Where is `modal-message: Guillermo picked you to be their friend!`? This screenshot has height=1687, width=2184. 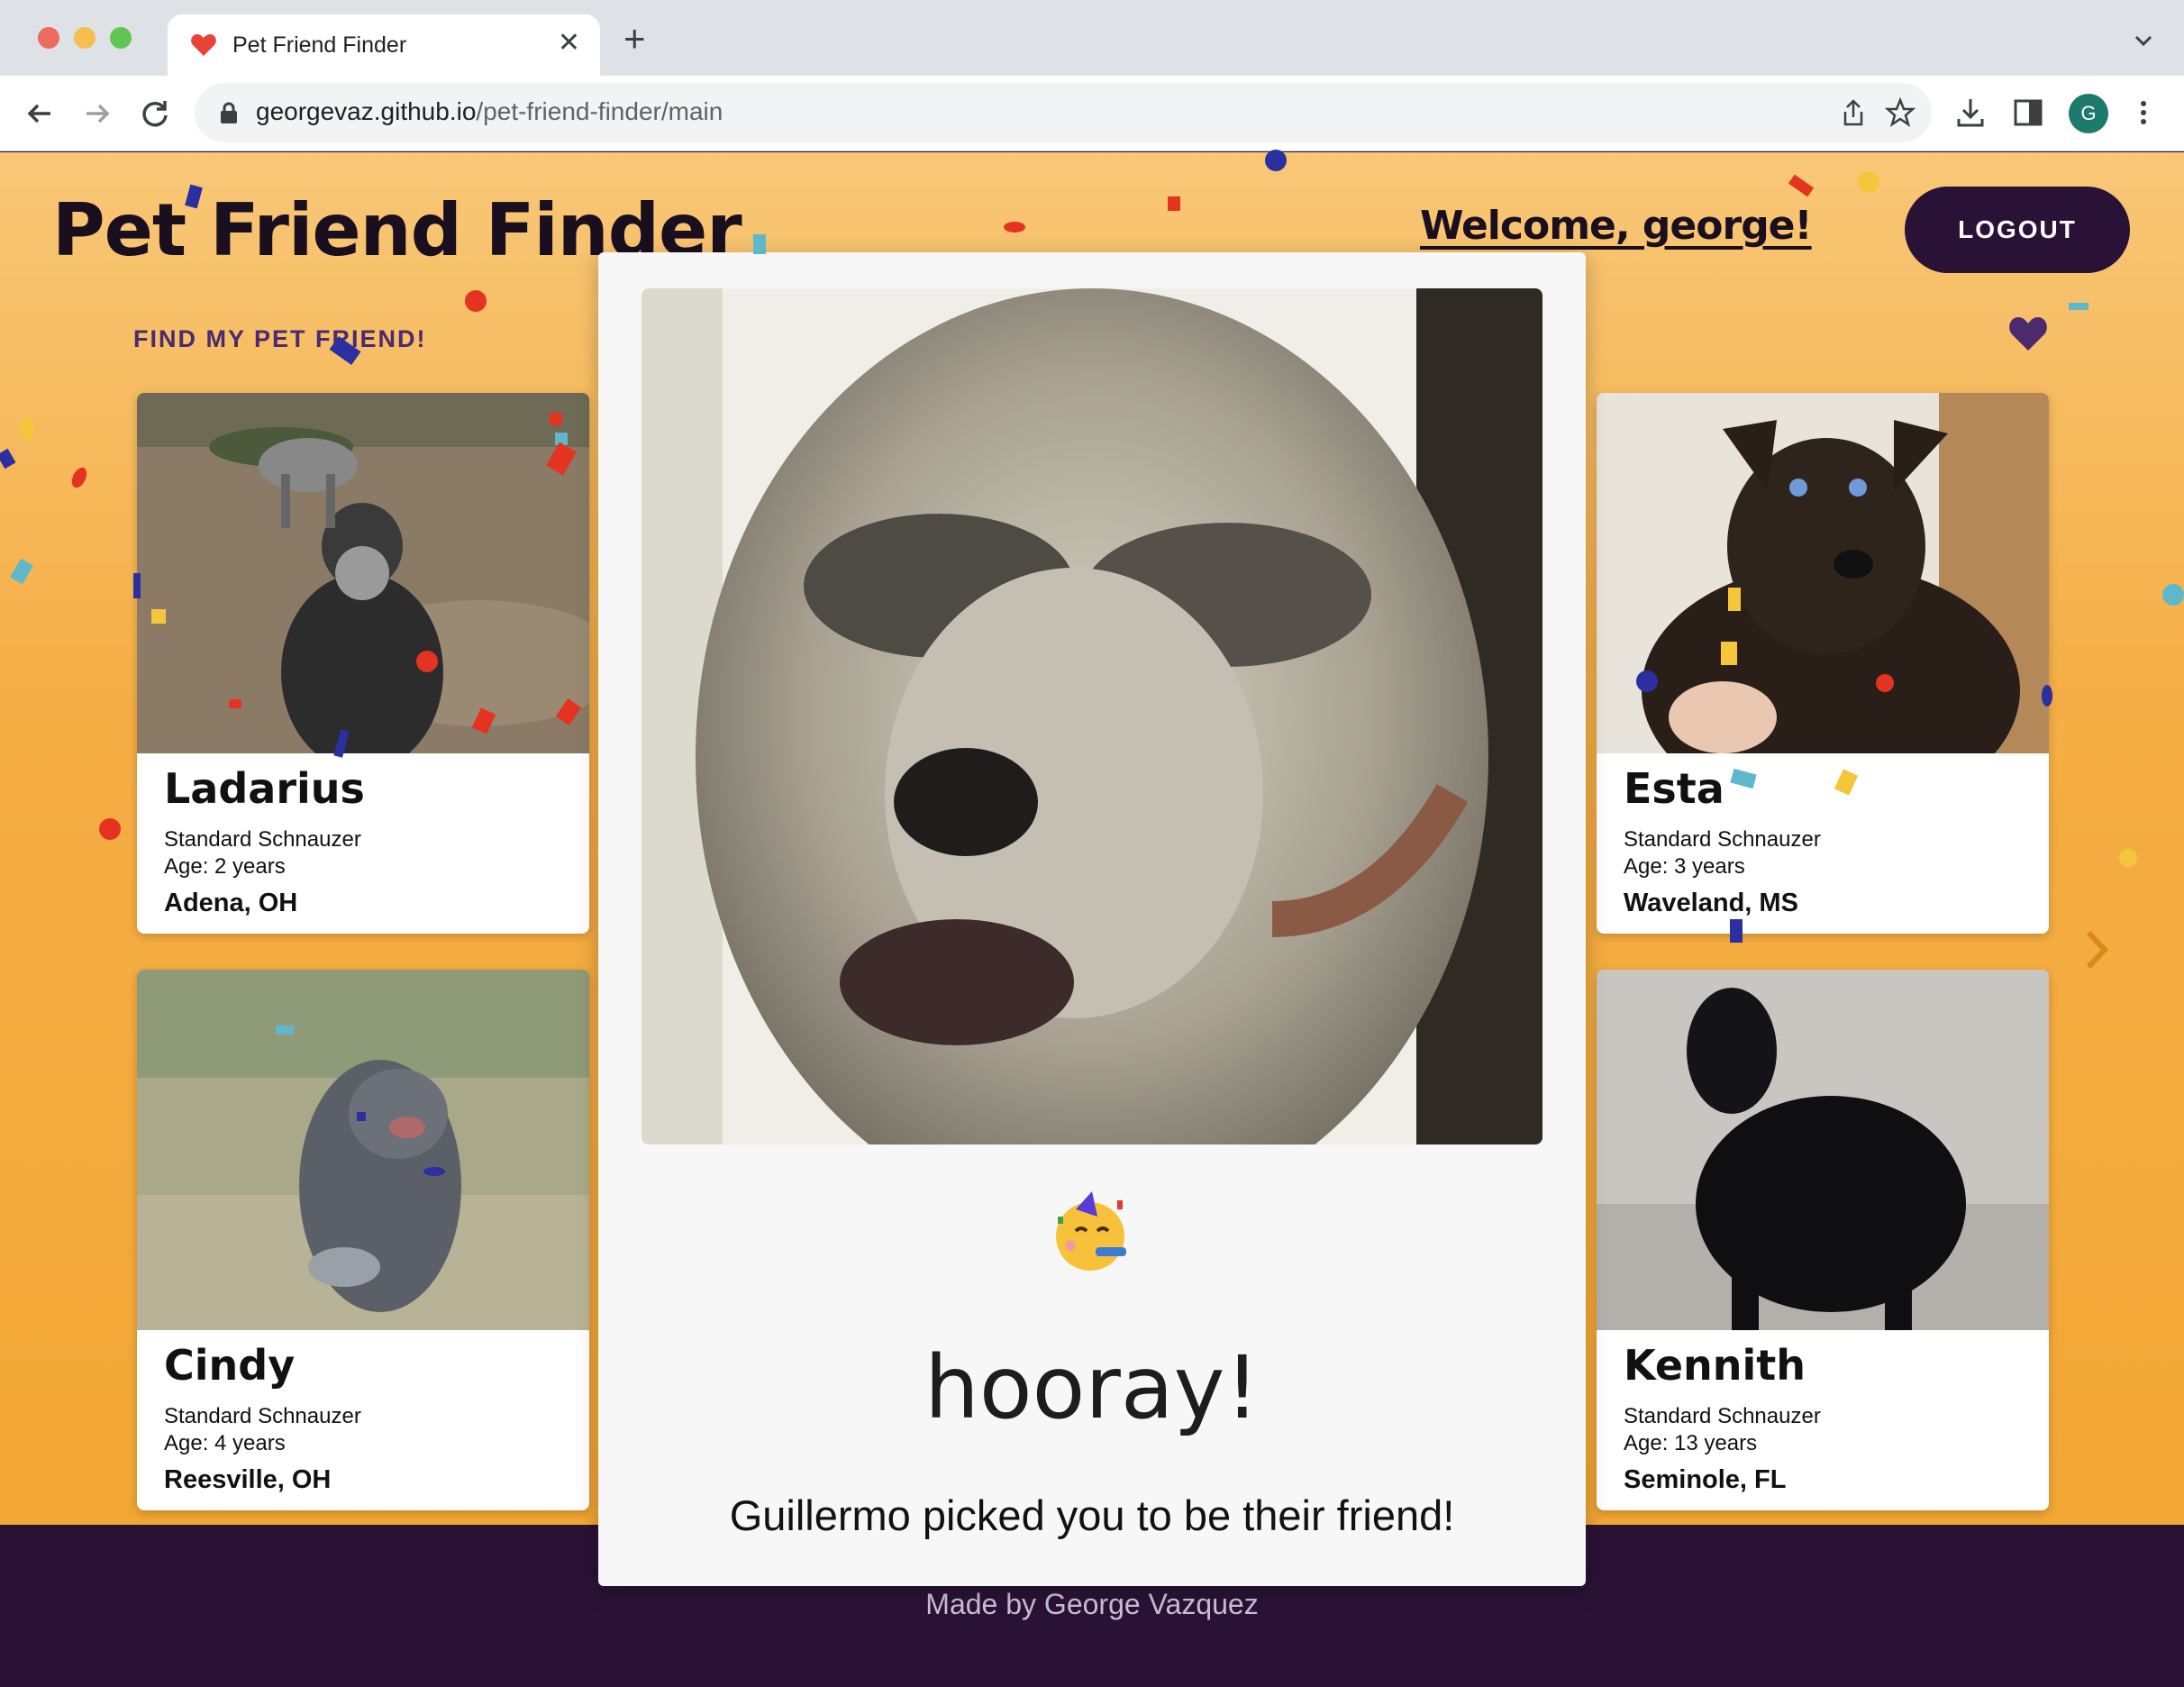 modal-message: Guillermo picked you to be their friend! is located at coordinates (1092, 1515).